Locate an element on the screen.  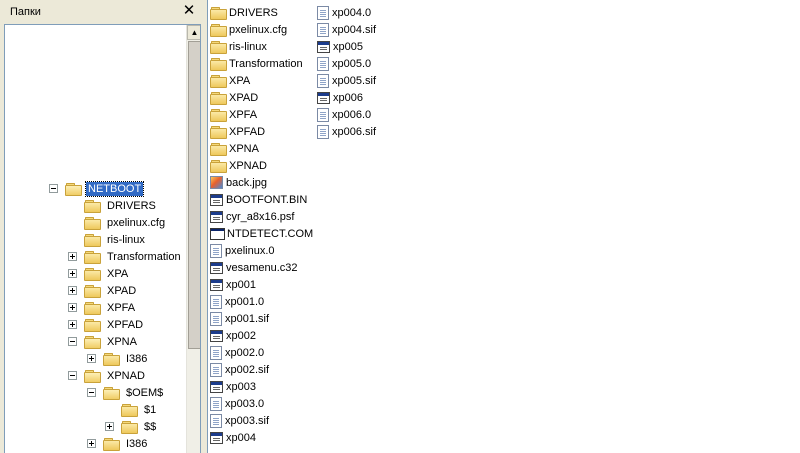
file-name: pxelinux.0 is located at coordinates (250, 250).